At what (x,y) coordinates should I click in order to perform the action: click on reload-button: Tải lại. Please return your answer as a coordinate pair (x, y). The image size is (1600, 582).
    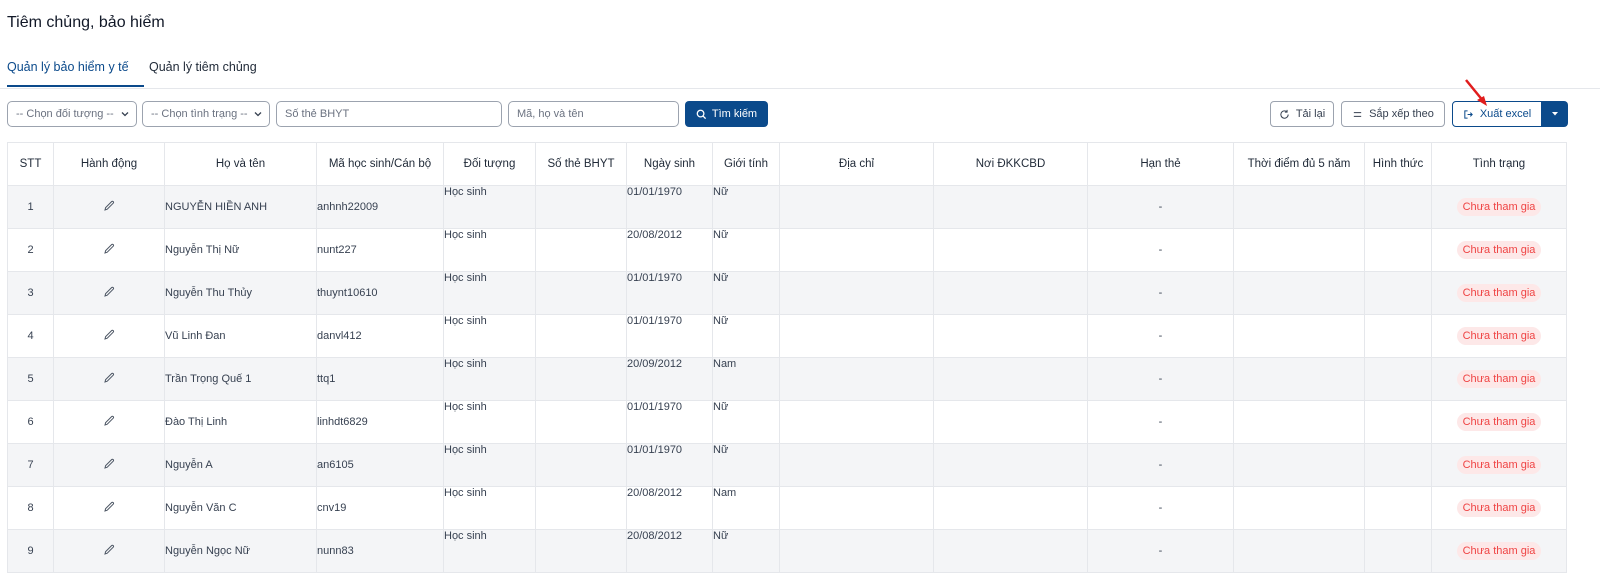
    Looking at the image, I should click on (1302, 114).